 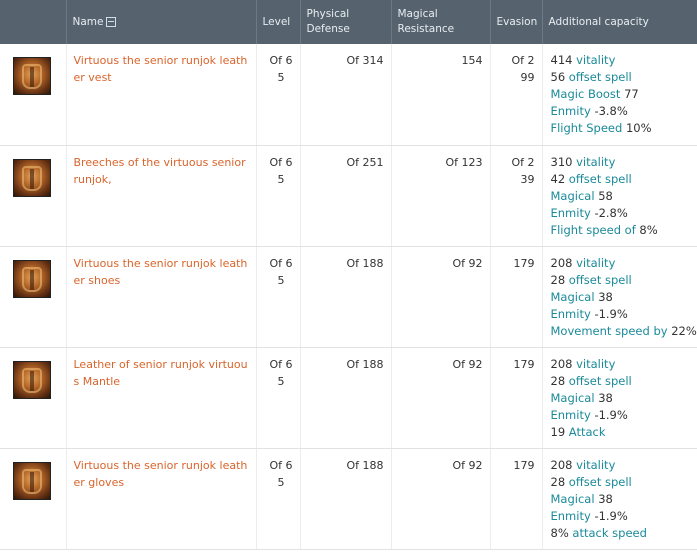 What do you see at coordinates (623, 60) in the screenshot?
I see `capacity-line: 414 vitality` at bounding box center [623, 60].